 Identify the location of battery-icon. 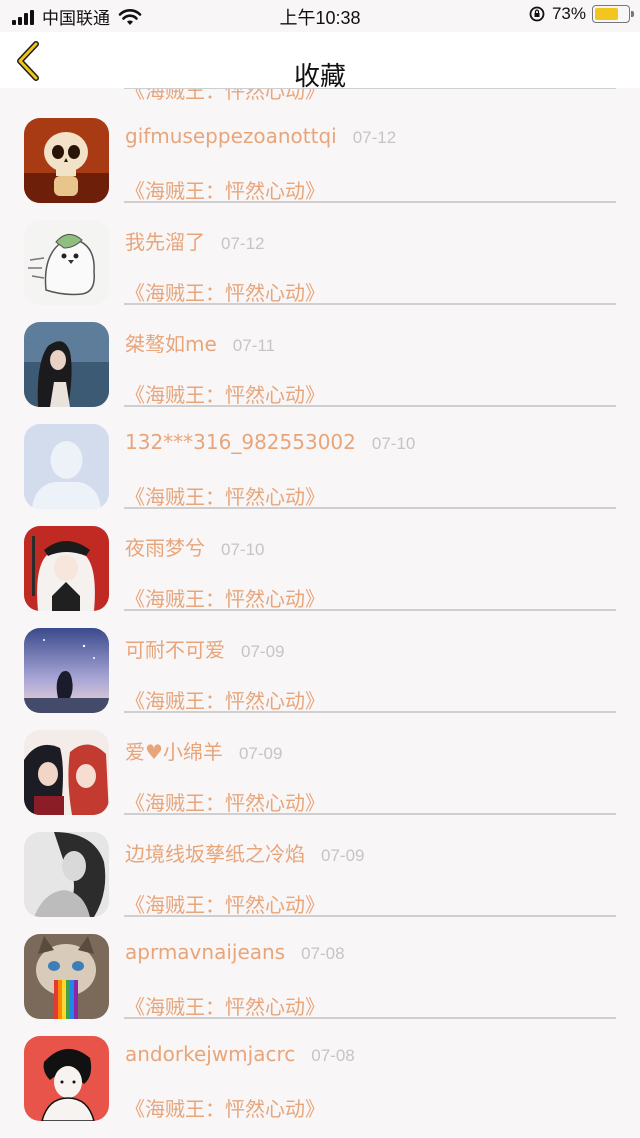
(613, 14).